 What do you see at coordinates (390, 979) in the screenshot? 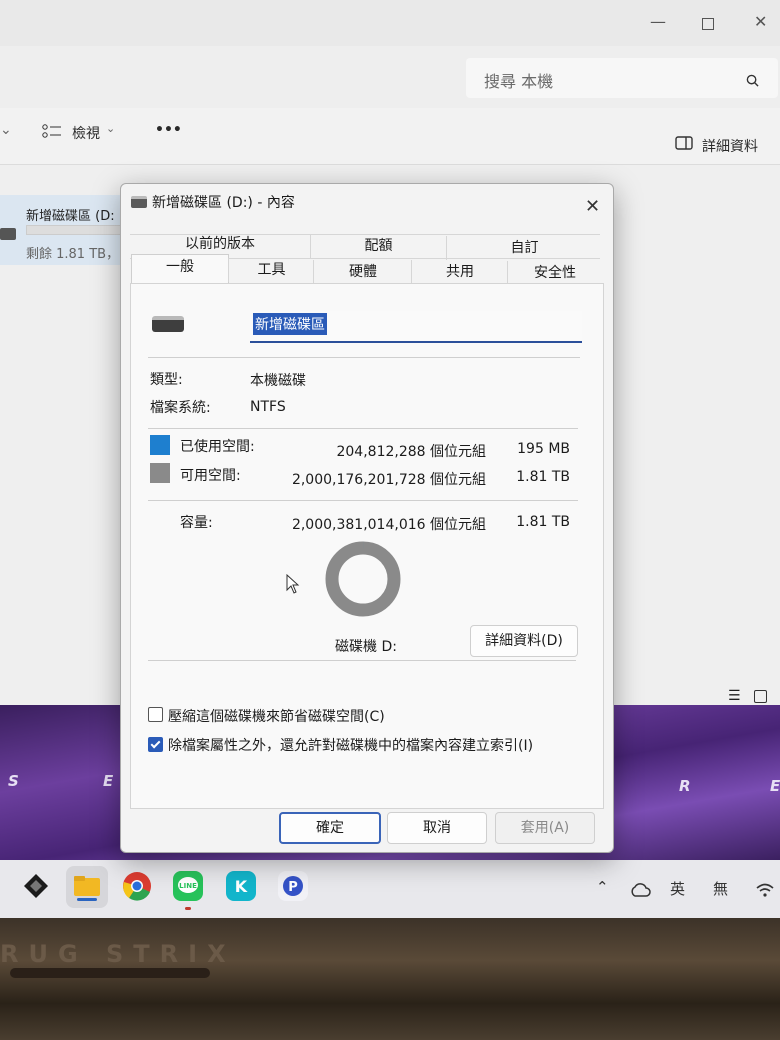
I see `laptop-bezel` at bounding box center [390, 979].